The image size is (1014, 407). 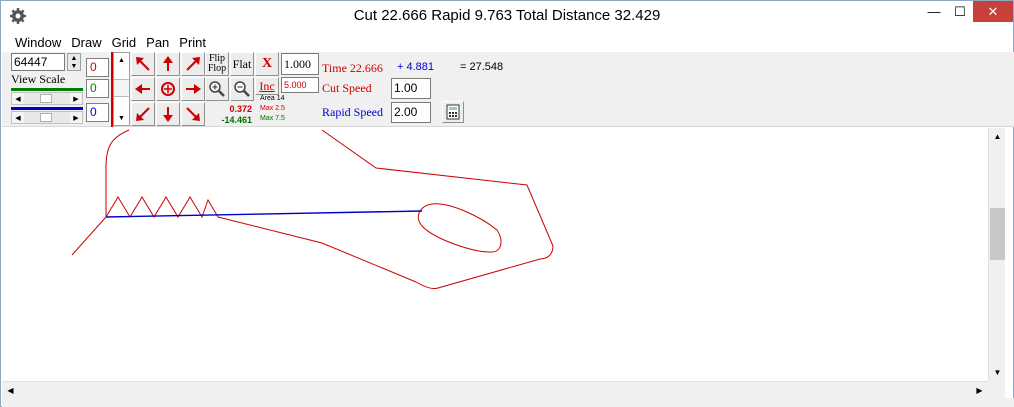 What do you see at coordinates (352, 68) in the screenshot?
I see `time-label: Time 22.666` at bounding box center [352, 68].